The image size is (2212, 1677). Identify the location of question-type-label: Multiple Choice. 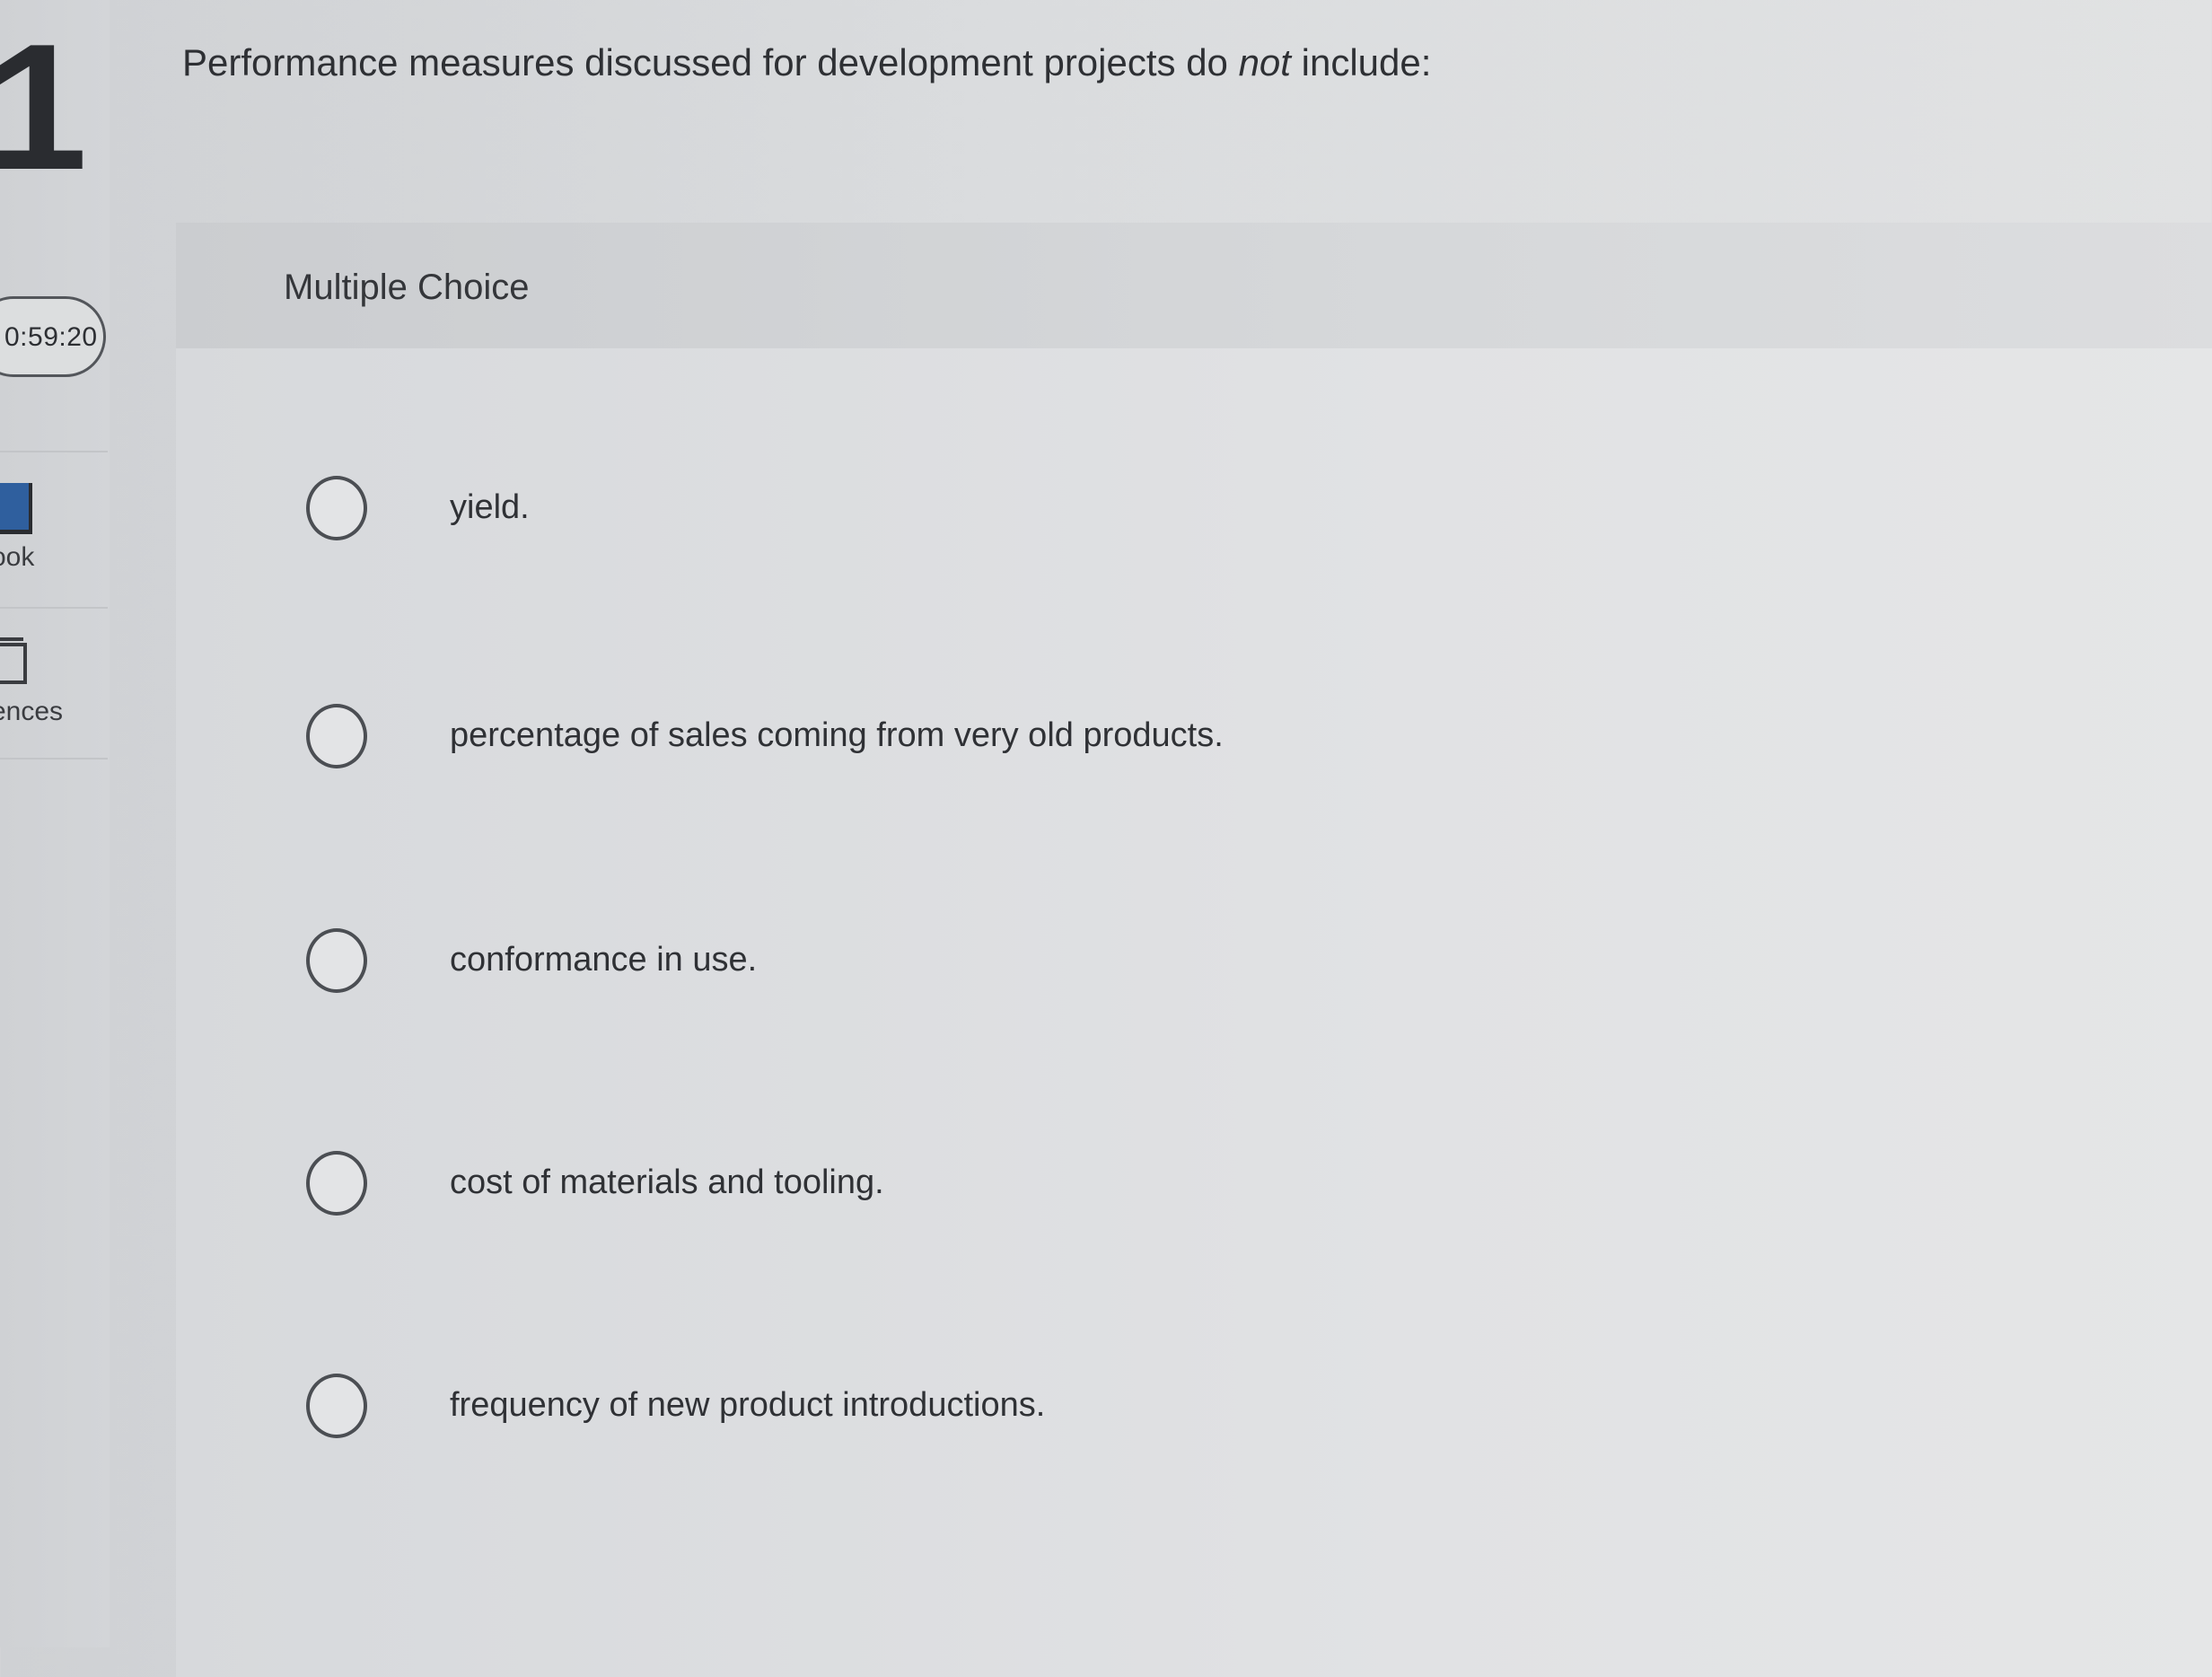
(407, 287).